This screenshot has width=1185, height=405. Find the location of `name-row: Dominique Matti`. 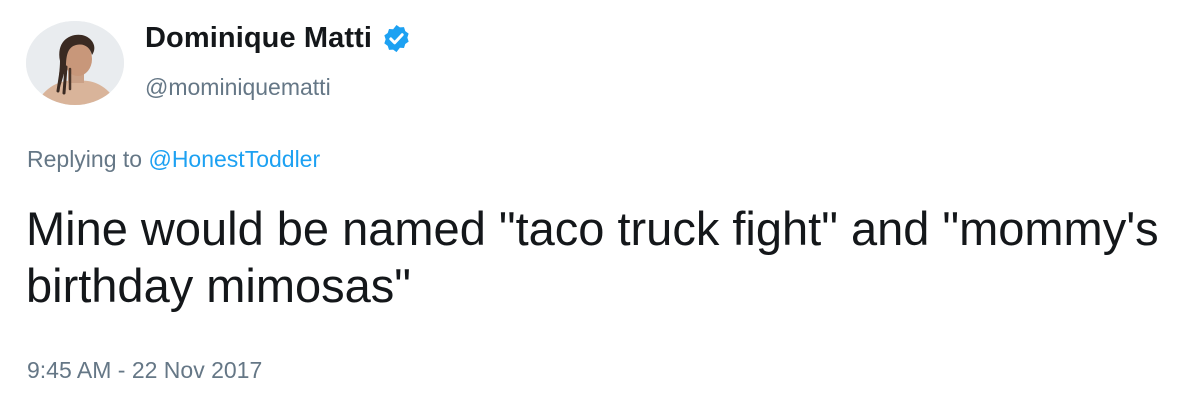

name-row: Dominique Matti is located at coordinates (278, 38).